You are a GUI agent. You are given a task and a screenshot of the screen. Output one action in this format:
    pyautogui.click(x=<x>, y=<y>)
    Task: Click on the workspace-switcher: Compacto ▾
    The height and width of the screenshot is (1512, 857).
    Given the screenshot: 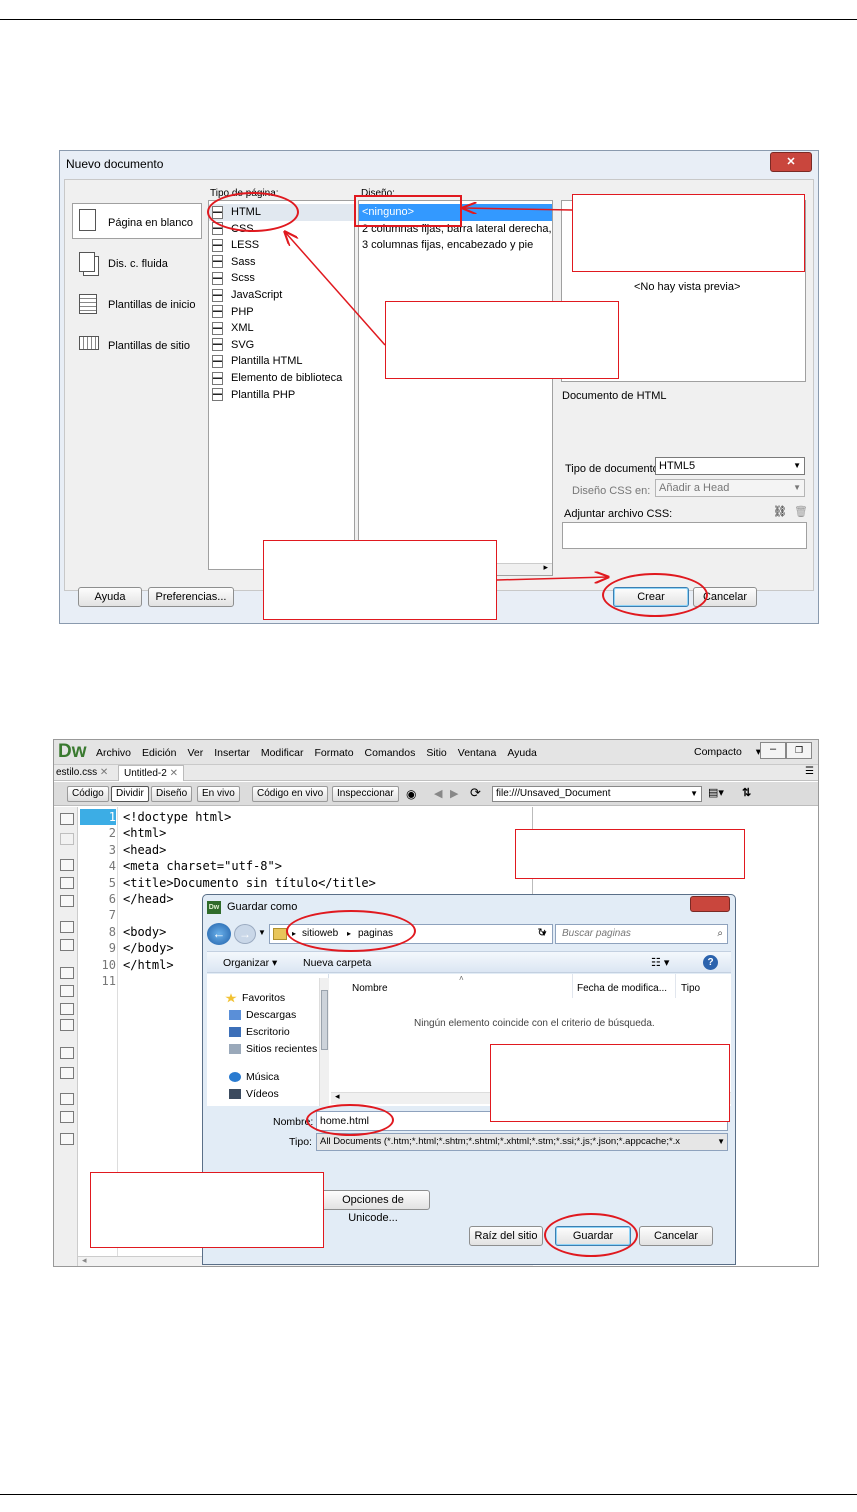 What is the action you would take?
    pyautogui.click(x=727, y=752)
    